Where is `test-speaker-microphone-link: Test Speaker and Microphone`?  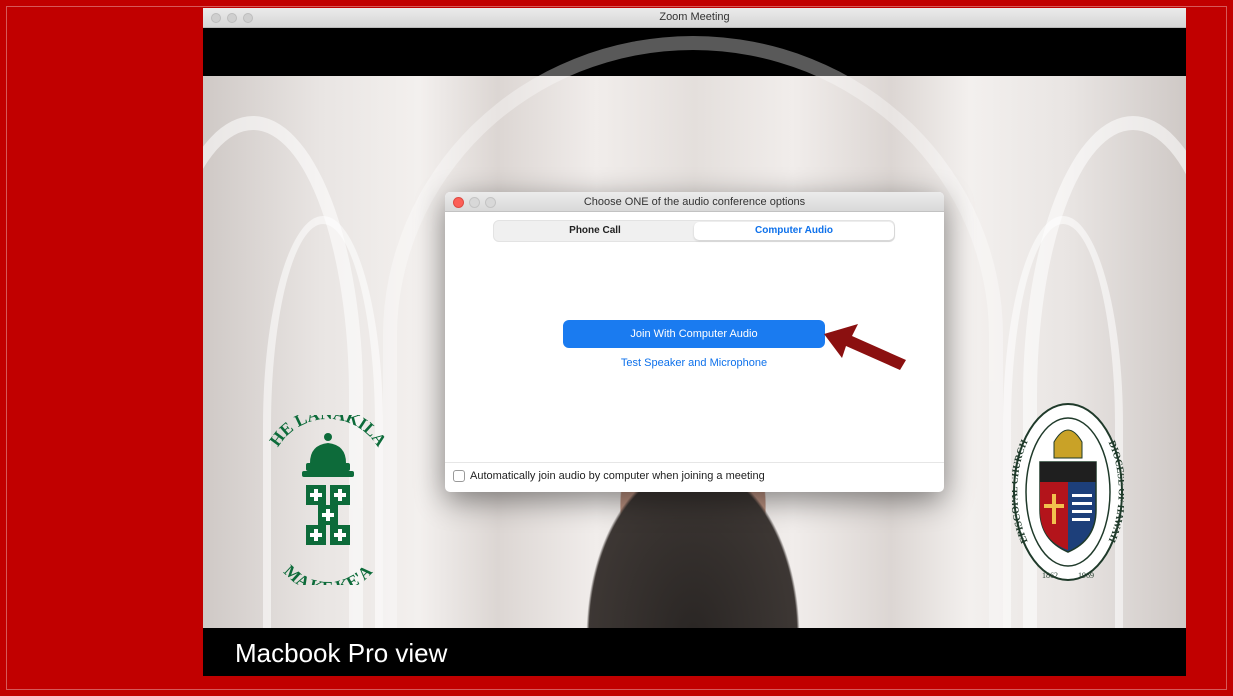
test-speaker-microphone-link: Test Speaker and Microphone is located at coordinates (694, 363).